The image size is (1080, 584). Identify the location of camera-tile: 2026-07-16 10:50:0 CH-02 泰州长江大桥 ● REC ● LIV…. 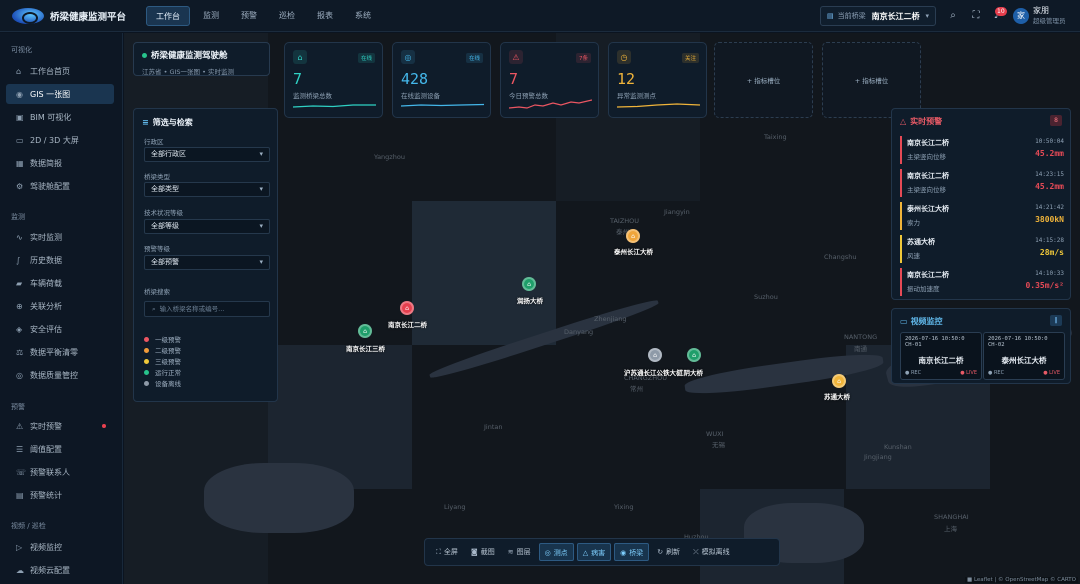
(1024, 356).